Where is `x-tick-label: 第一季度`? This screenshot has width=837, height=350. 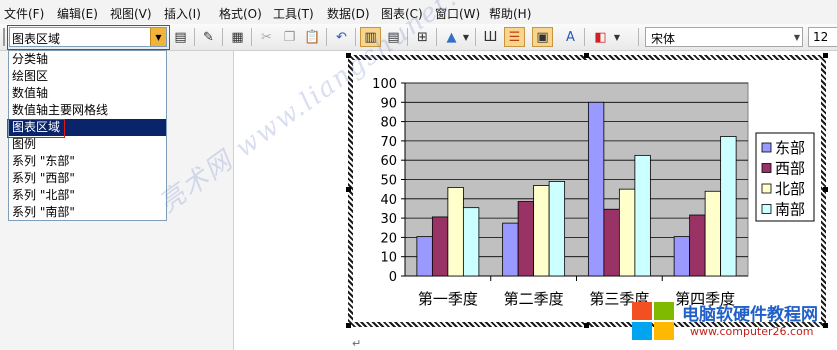 x-tick-label: 第一季度 is located at coordinates (448, 299).